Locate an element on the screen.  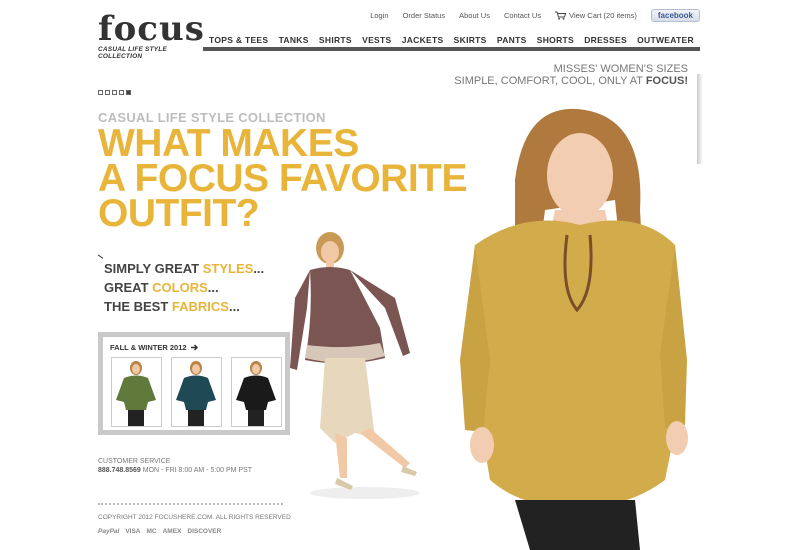
amex-icon: AMEX is located at coordinates (172, 531).